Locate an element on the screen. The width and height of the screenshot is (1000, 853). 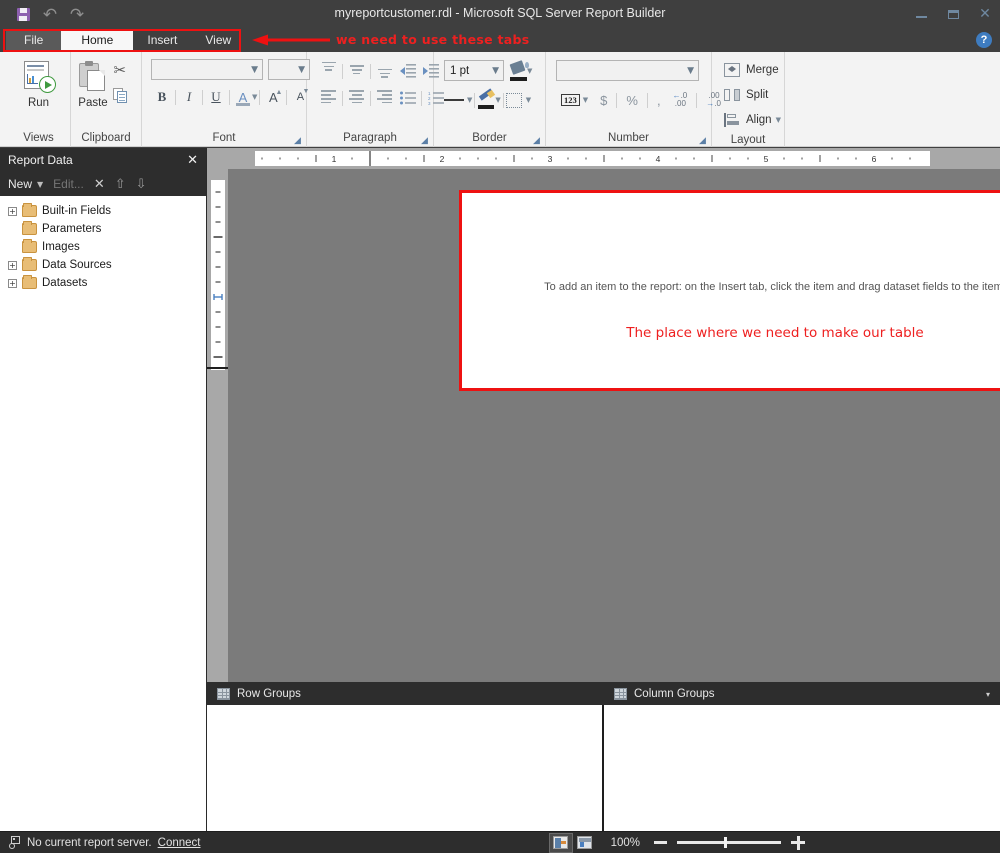
bold-button: B is located at coordinates (162, 97).